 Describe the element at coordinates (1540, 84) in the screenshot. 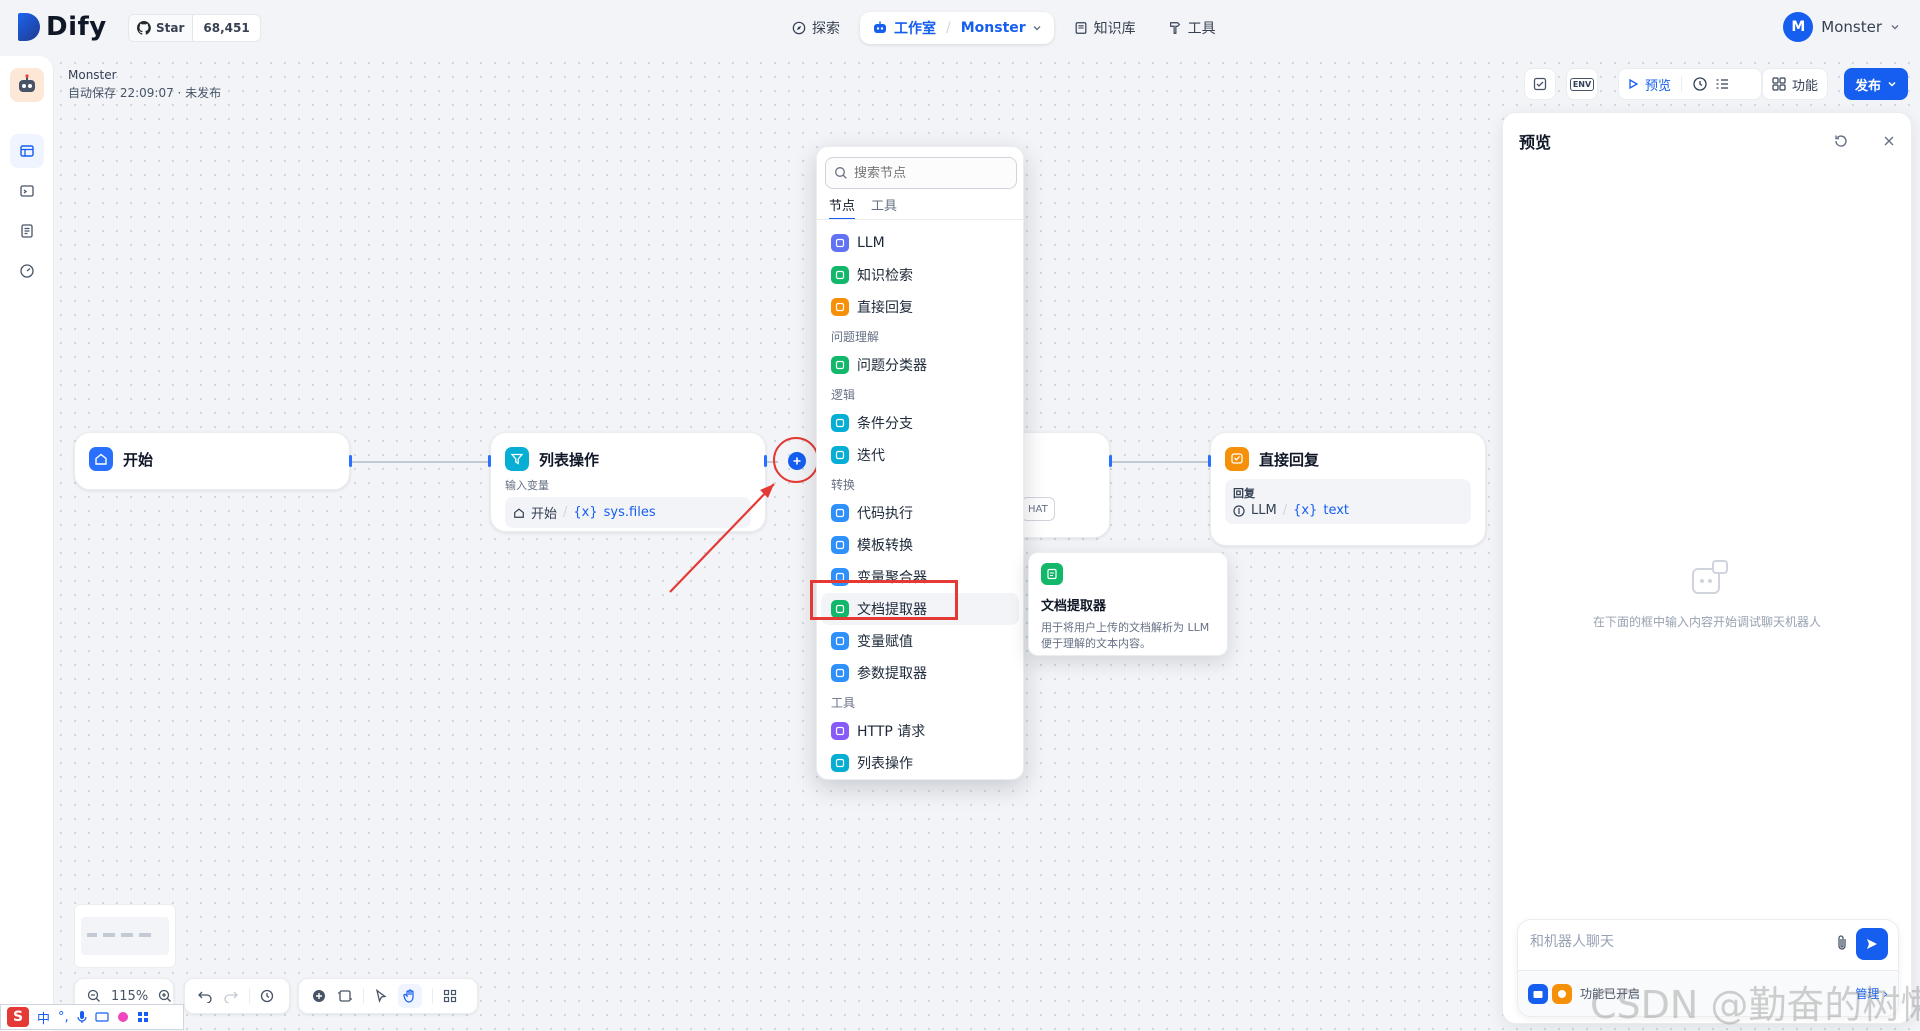

I see `checklist-button` at that location.